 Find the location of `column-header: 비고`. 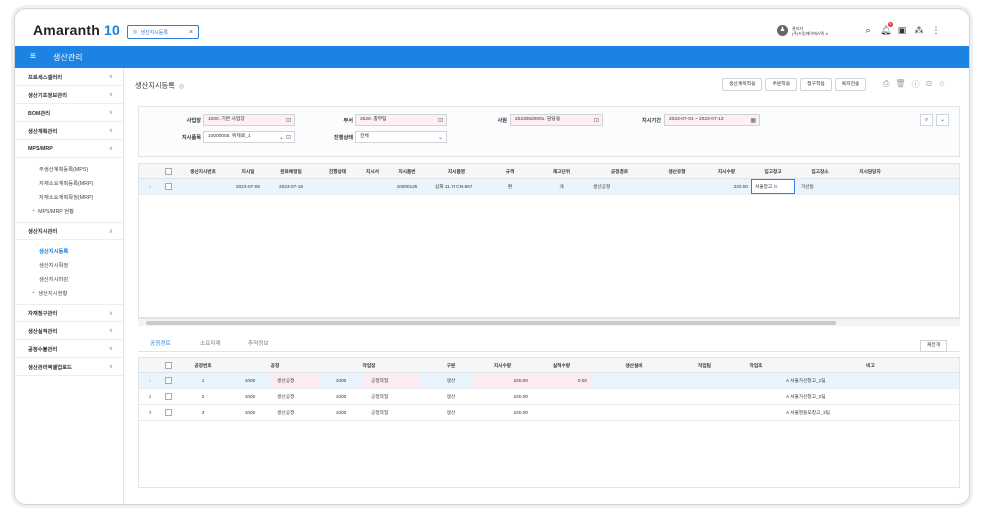

column-header: 비고 is located at coordinates (870, 365).